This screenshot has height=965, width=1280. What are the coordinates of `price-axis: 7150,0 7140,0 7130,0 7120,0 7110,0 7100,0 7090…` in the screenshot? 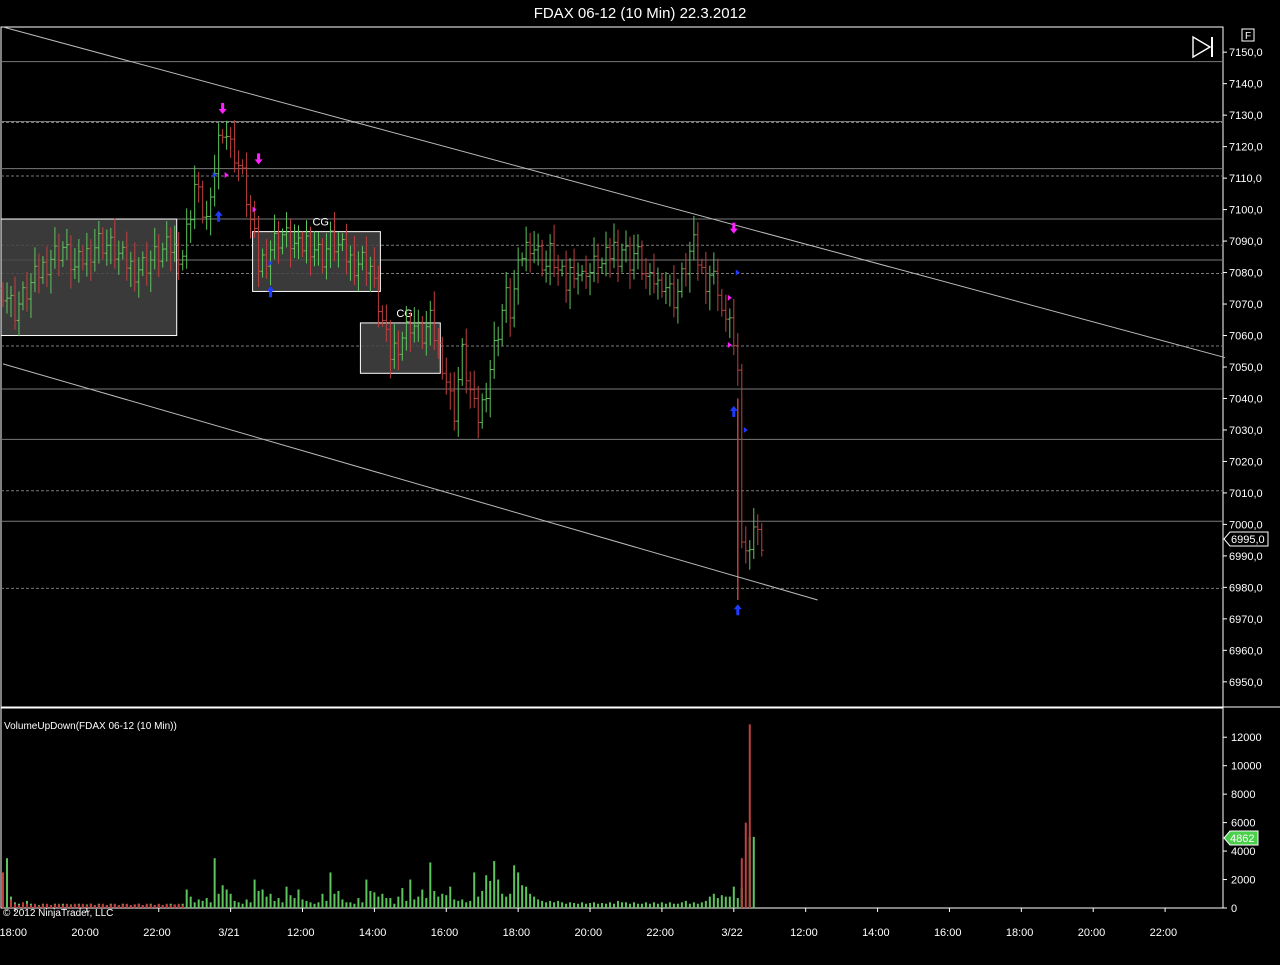 It's located at (1243, 368).